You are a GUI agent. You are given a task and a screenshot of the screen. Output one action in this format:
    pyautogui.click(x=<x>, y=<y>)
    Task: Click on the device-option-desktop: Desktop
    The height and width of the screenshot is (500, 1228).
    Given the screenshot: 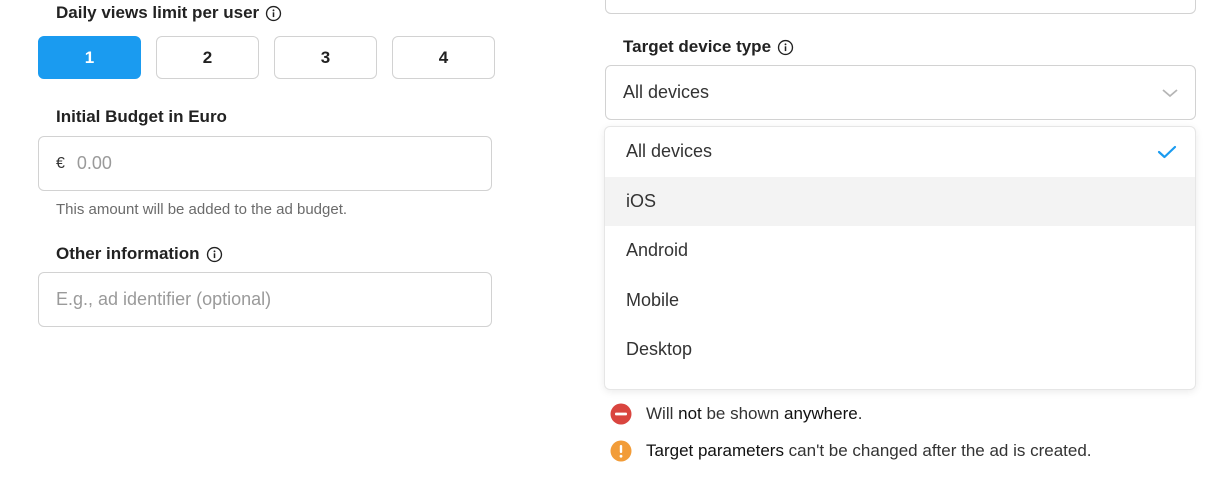 What is the action you would take?
    pyautogui.click(x=900, y=350)
    